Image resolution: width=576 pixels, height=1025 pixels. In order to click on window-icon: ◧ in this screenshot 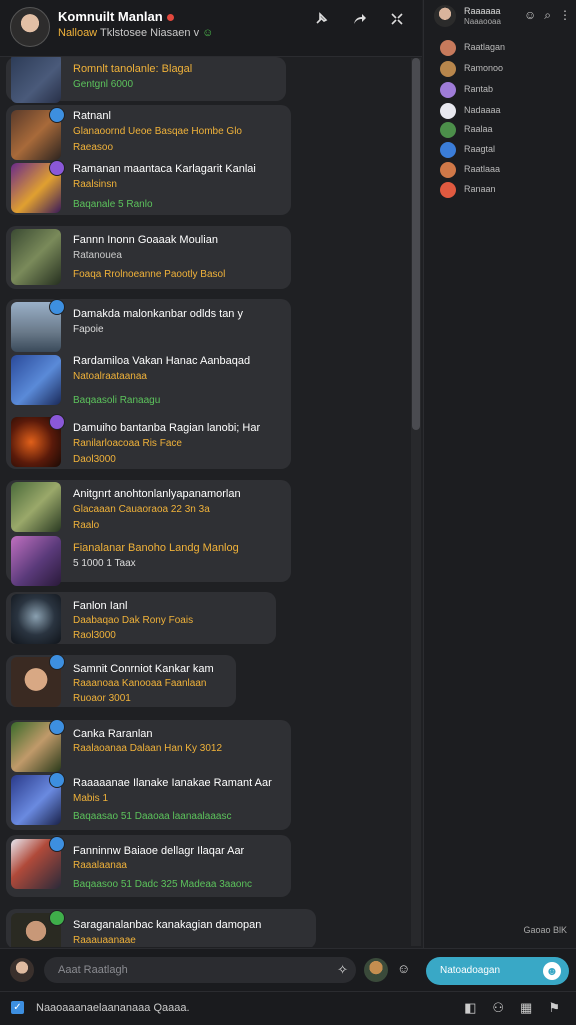, I will do `click(470, 1008)`.